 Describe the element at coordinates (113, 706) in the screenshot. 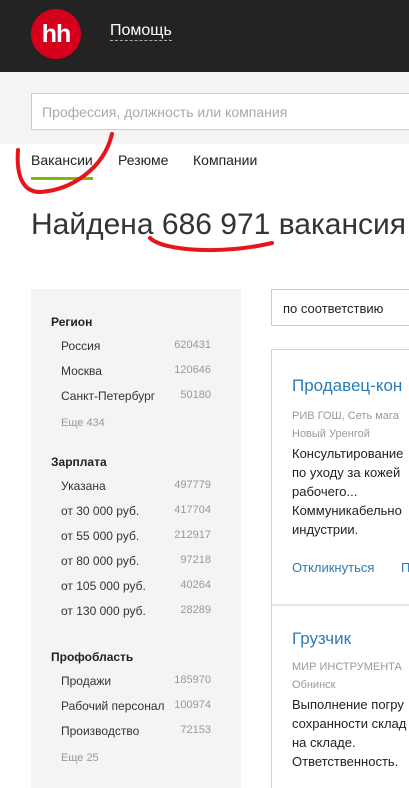

I see `filter-label: Рабочий персонал` at that location.